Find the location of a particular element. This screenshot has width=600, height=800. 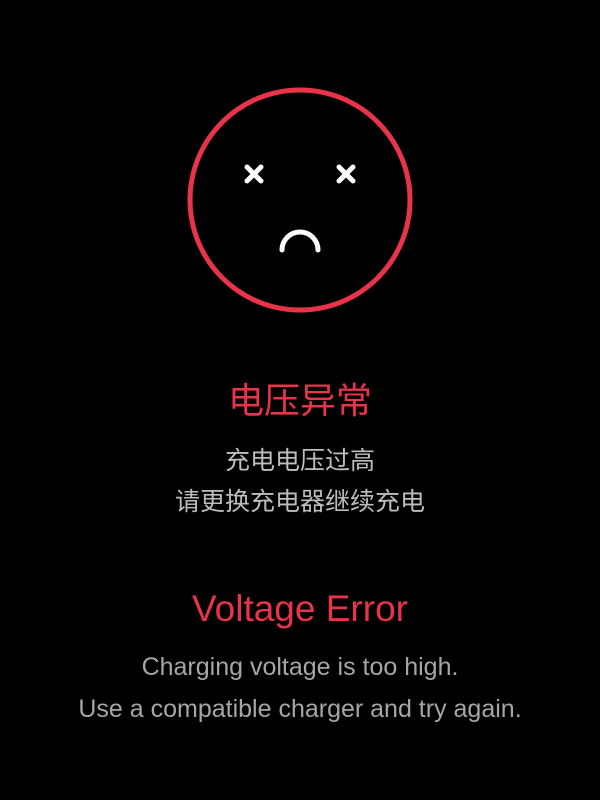

left-x-eye is located at coordinates (254, 174).